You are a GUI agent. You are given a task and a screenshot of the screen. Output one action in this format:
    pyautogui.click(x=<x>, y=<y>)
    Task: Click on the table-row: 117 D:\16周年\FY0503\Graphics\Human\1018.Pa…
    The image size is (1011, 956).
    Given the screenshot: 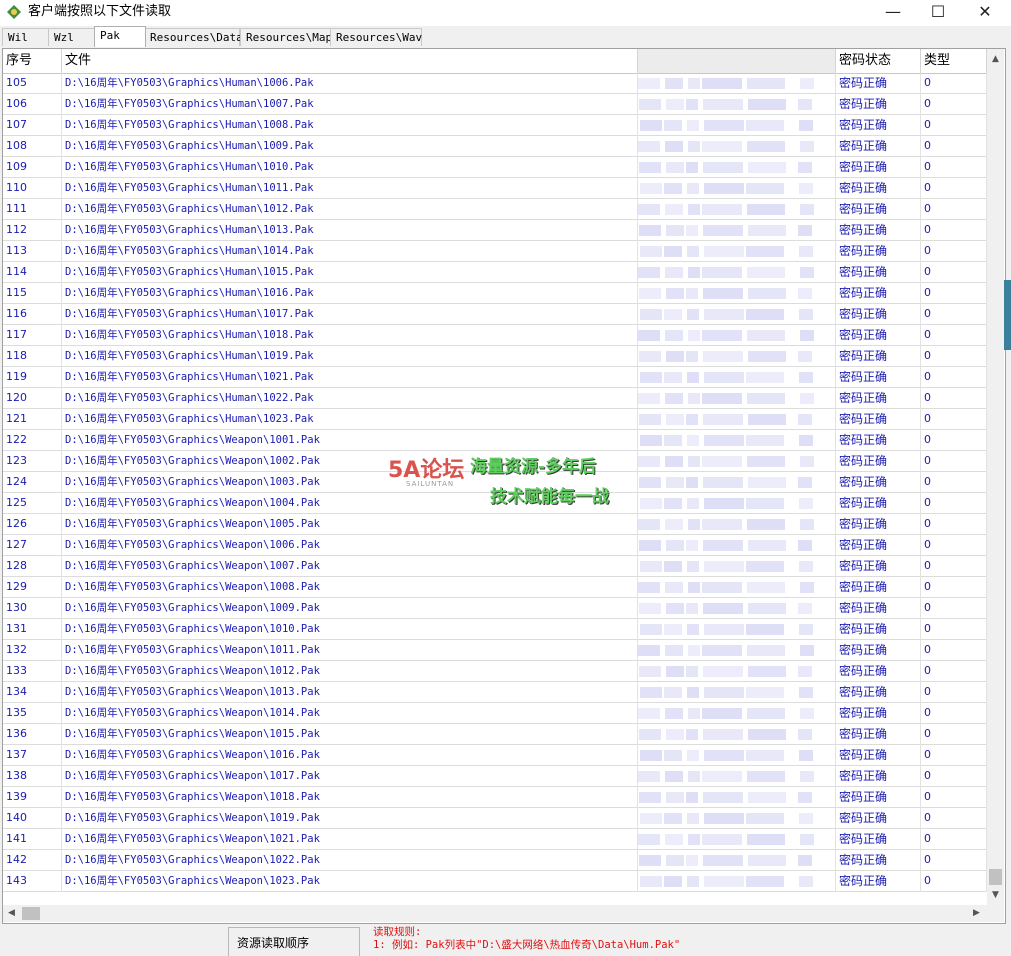 What is the action you would take?
    pyautogui.click(x=495, y=335)
    